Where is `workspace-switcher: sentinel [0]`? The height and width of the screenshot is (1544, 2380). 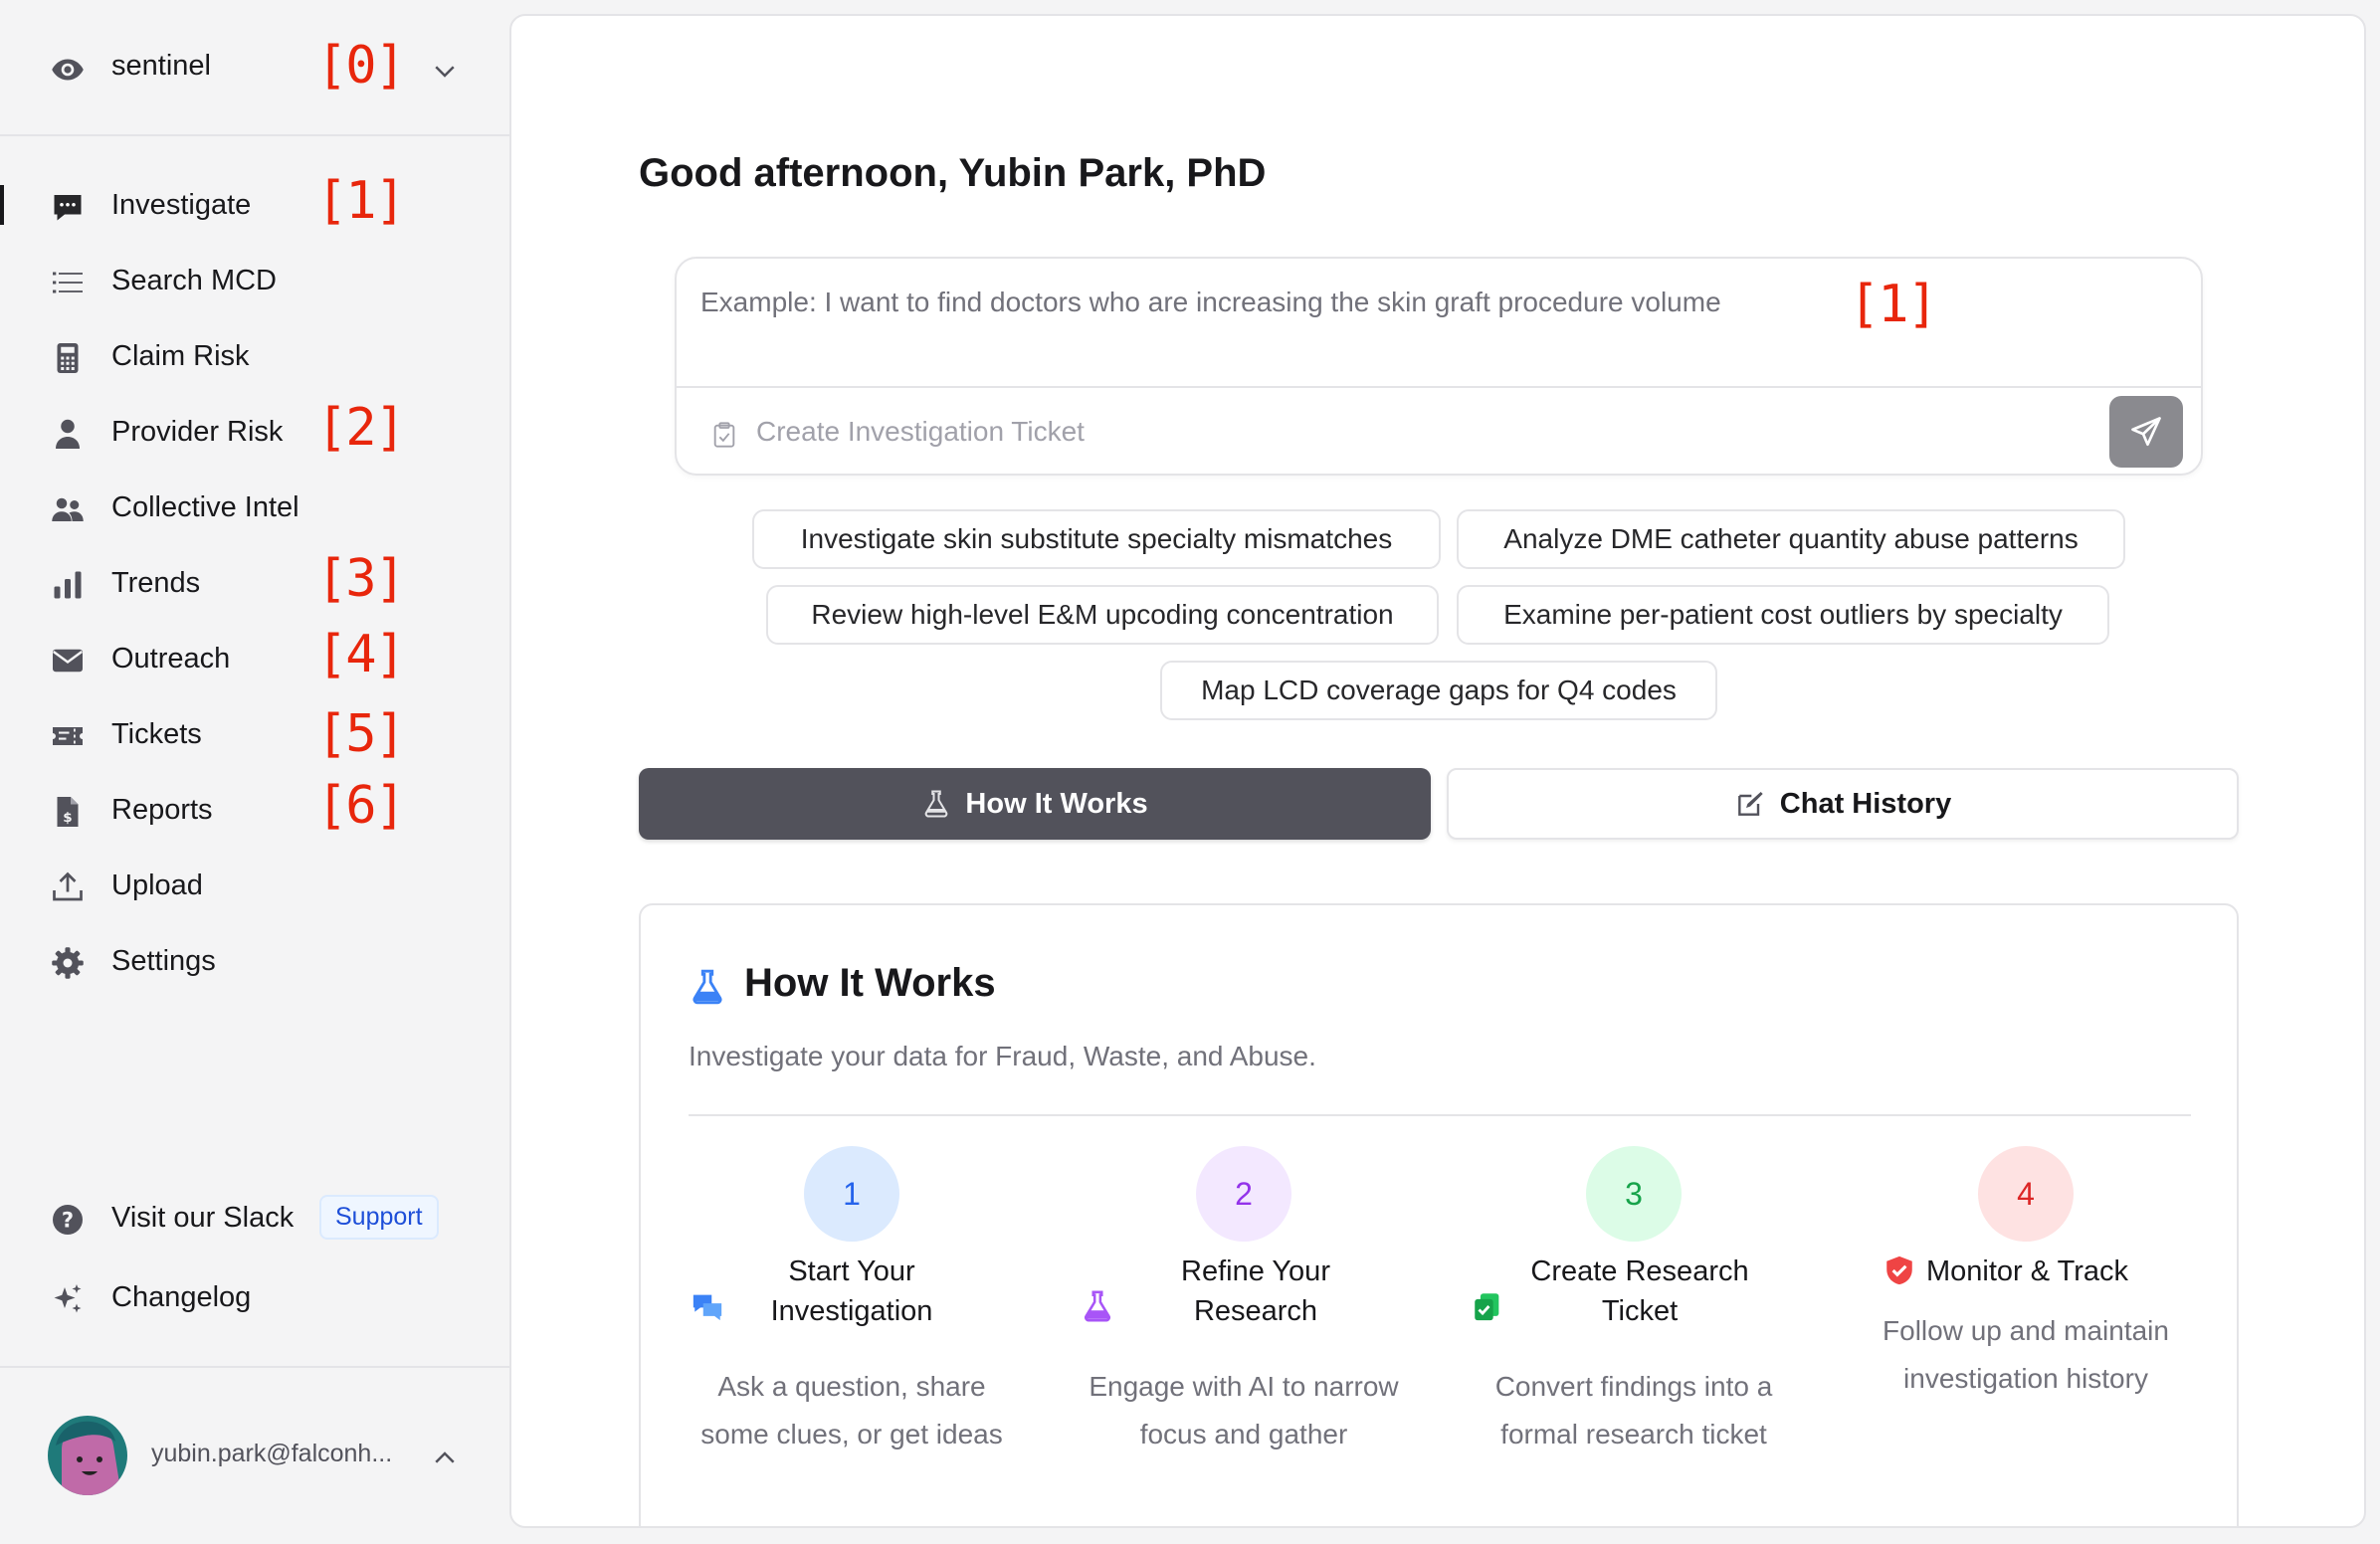
workspace-switcher: sentinel [0] is located at coordinates (254, 68).